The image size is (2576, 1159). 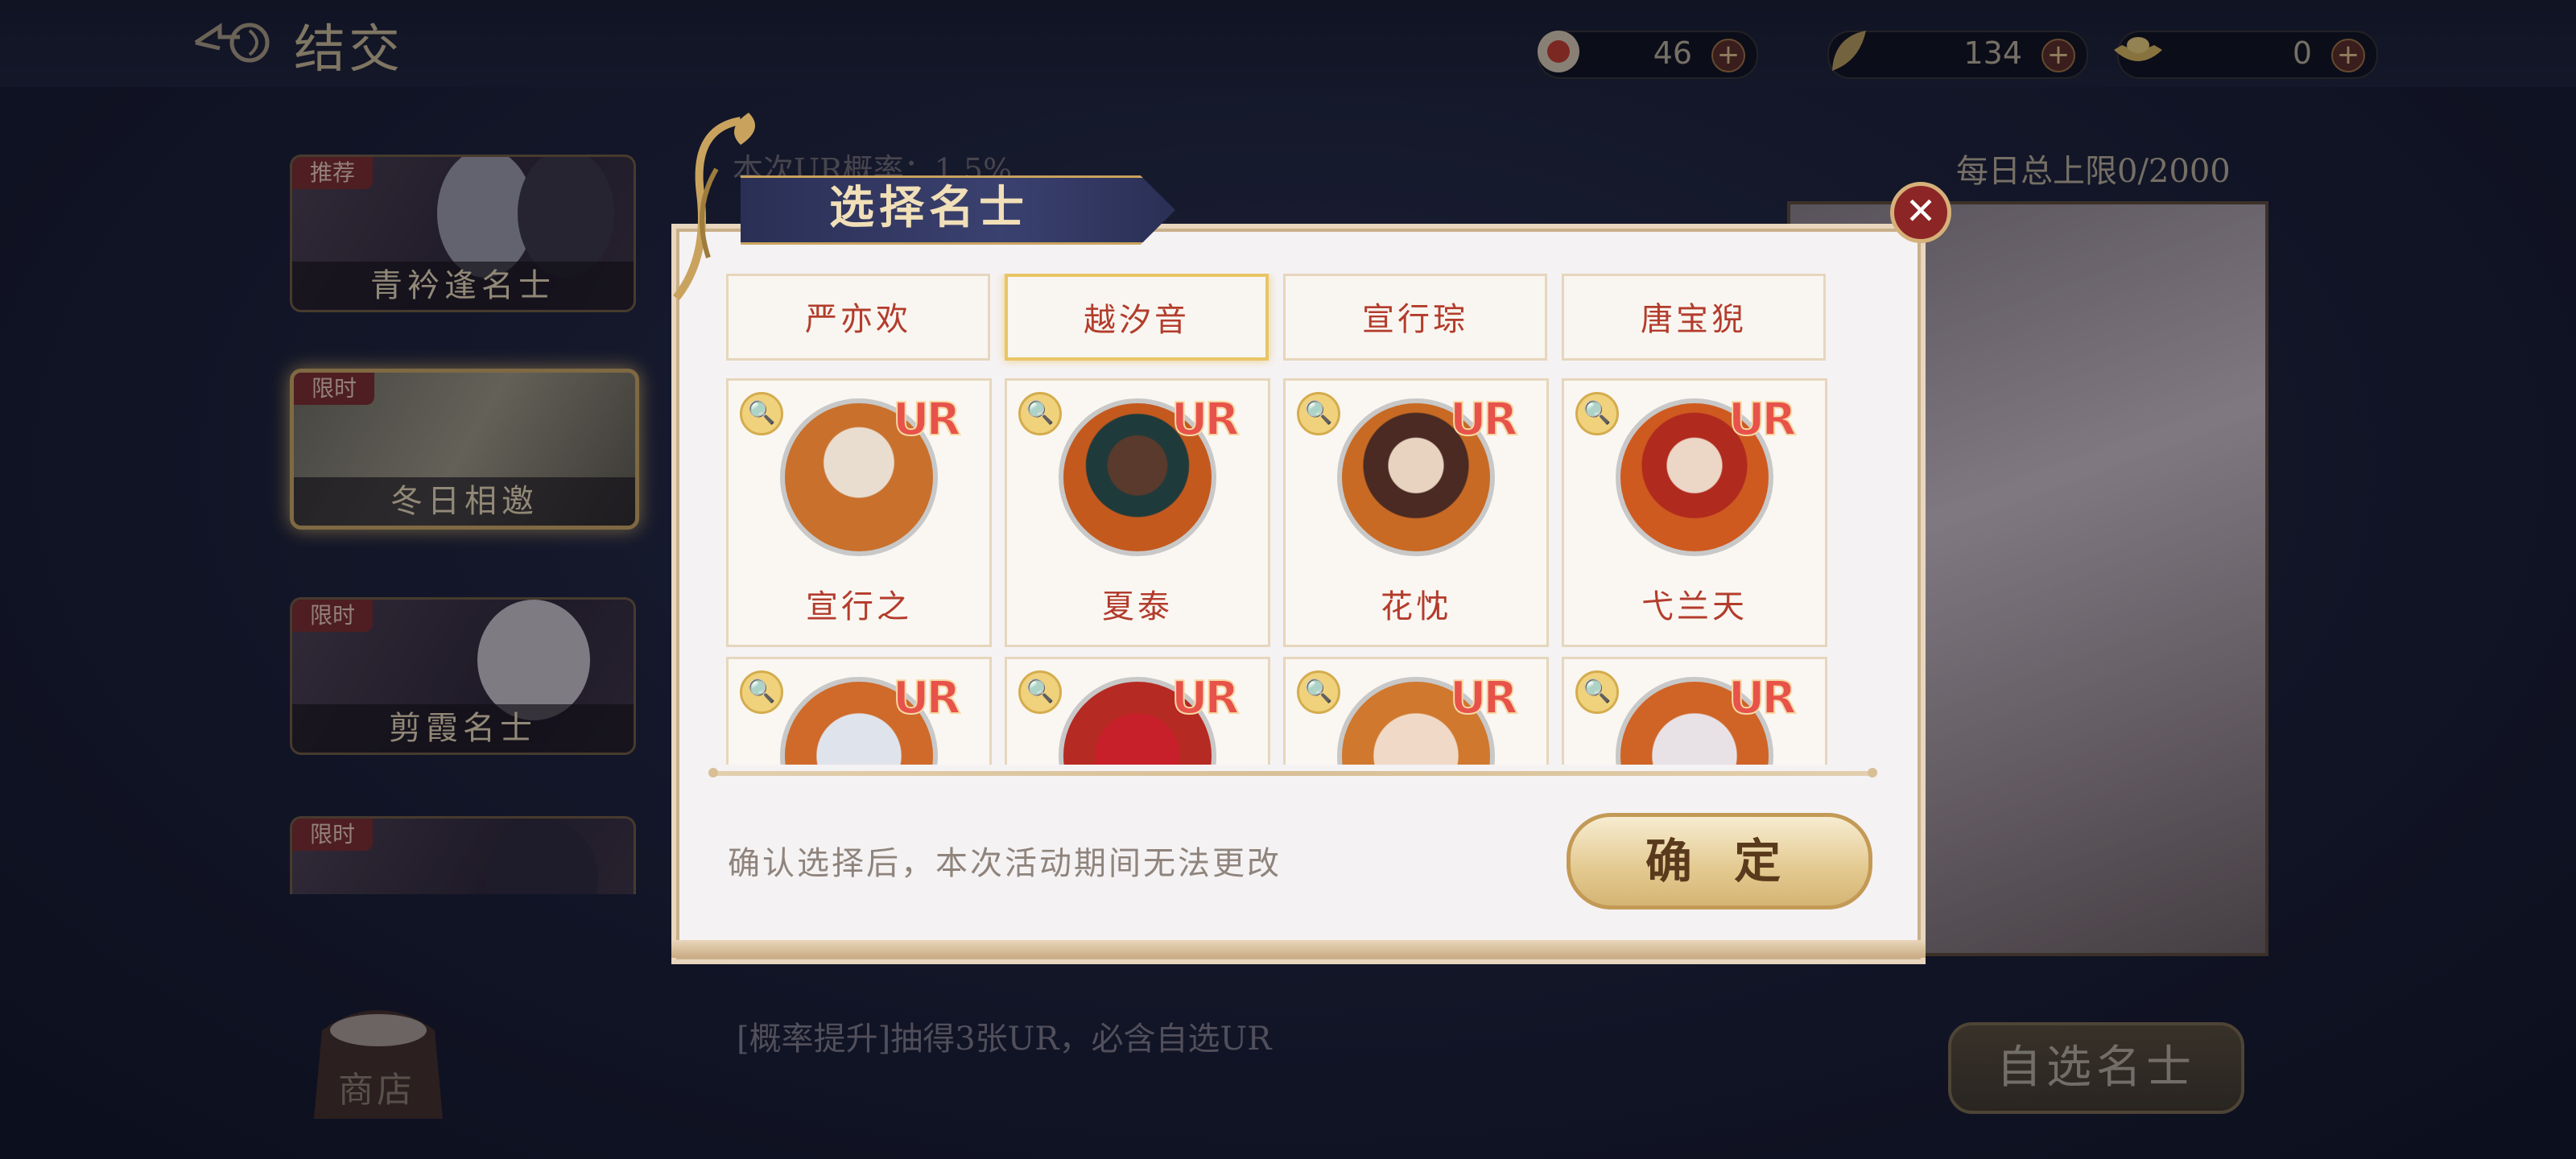 I want to click on grid-divider, so click(x=1294, y=773).